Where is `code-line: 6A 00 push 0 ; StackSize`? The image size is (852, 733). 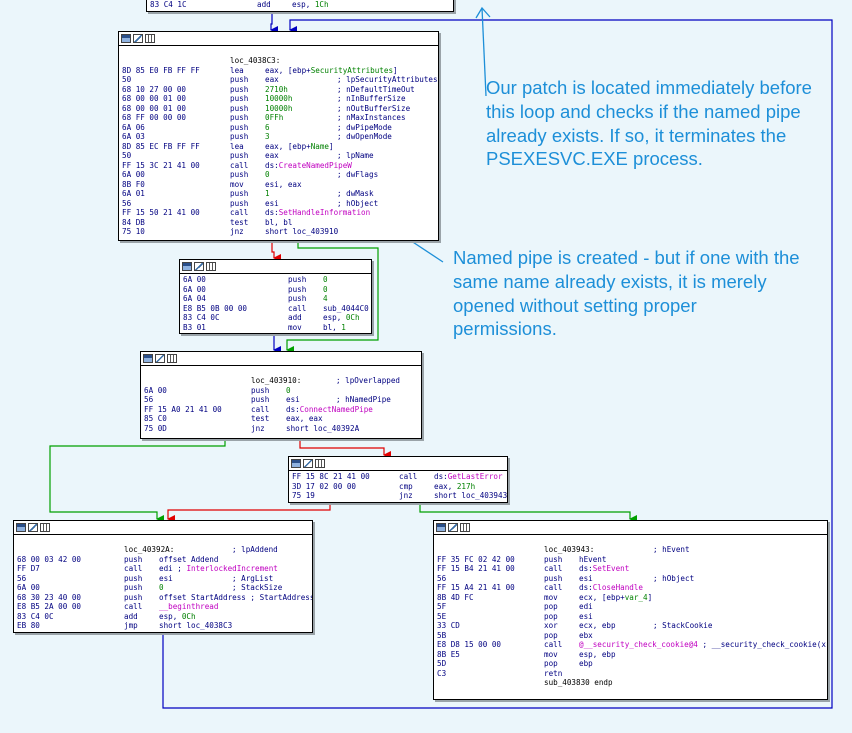
code-line: 6A 00 push 0 ; StackSize is located at coordinates (163, 588).